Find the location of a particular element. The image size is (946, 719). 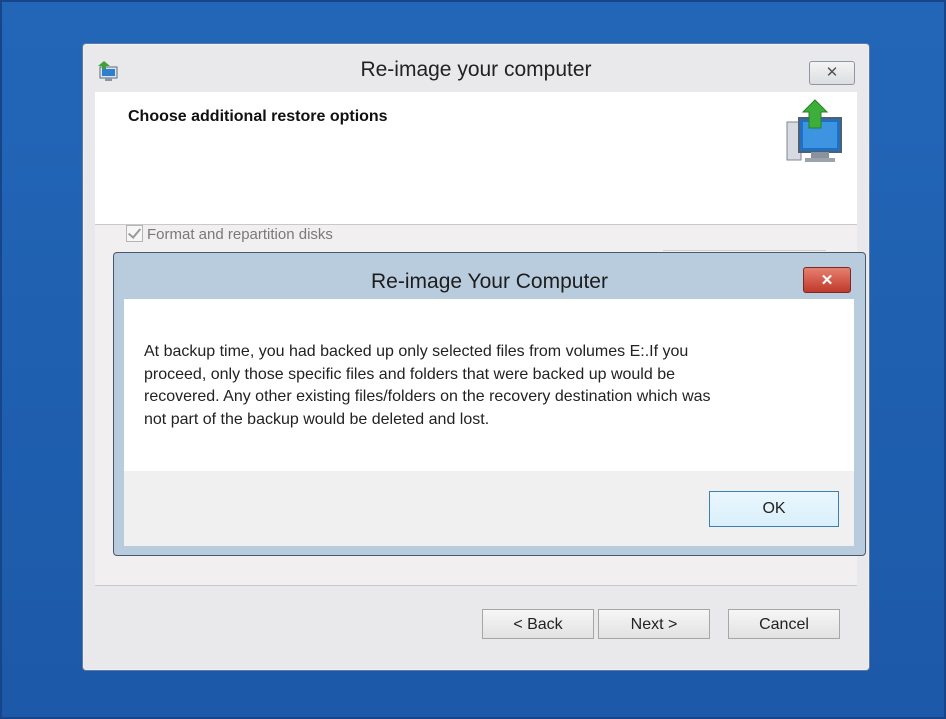

wizard-title: Re-image your computer is located at coordinates (476, 69).